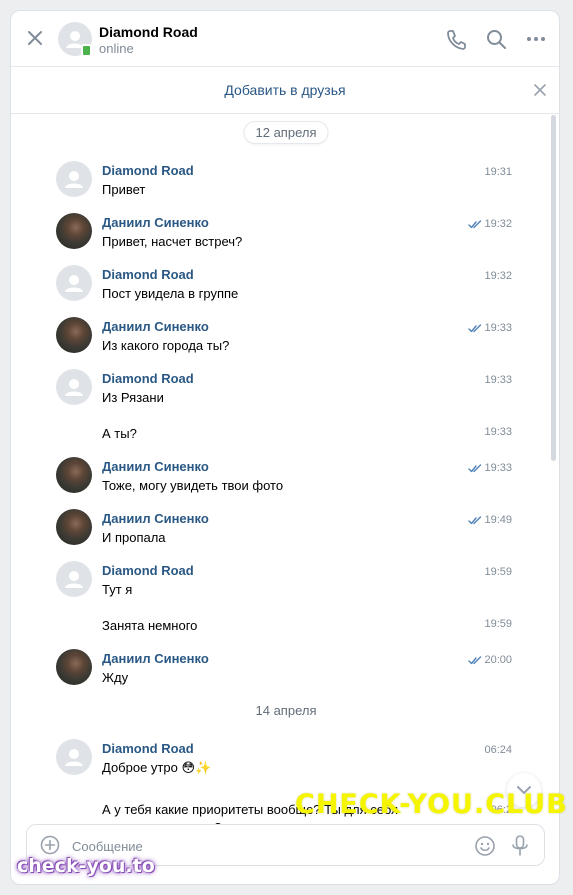 Image resolution: width=573 pixels, height=895 pixels. What do you see at coordinates (496, 39) in the screenshot?
I see `search-icon` at bounding box center [496, 39].